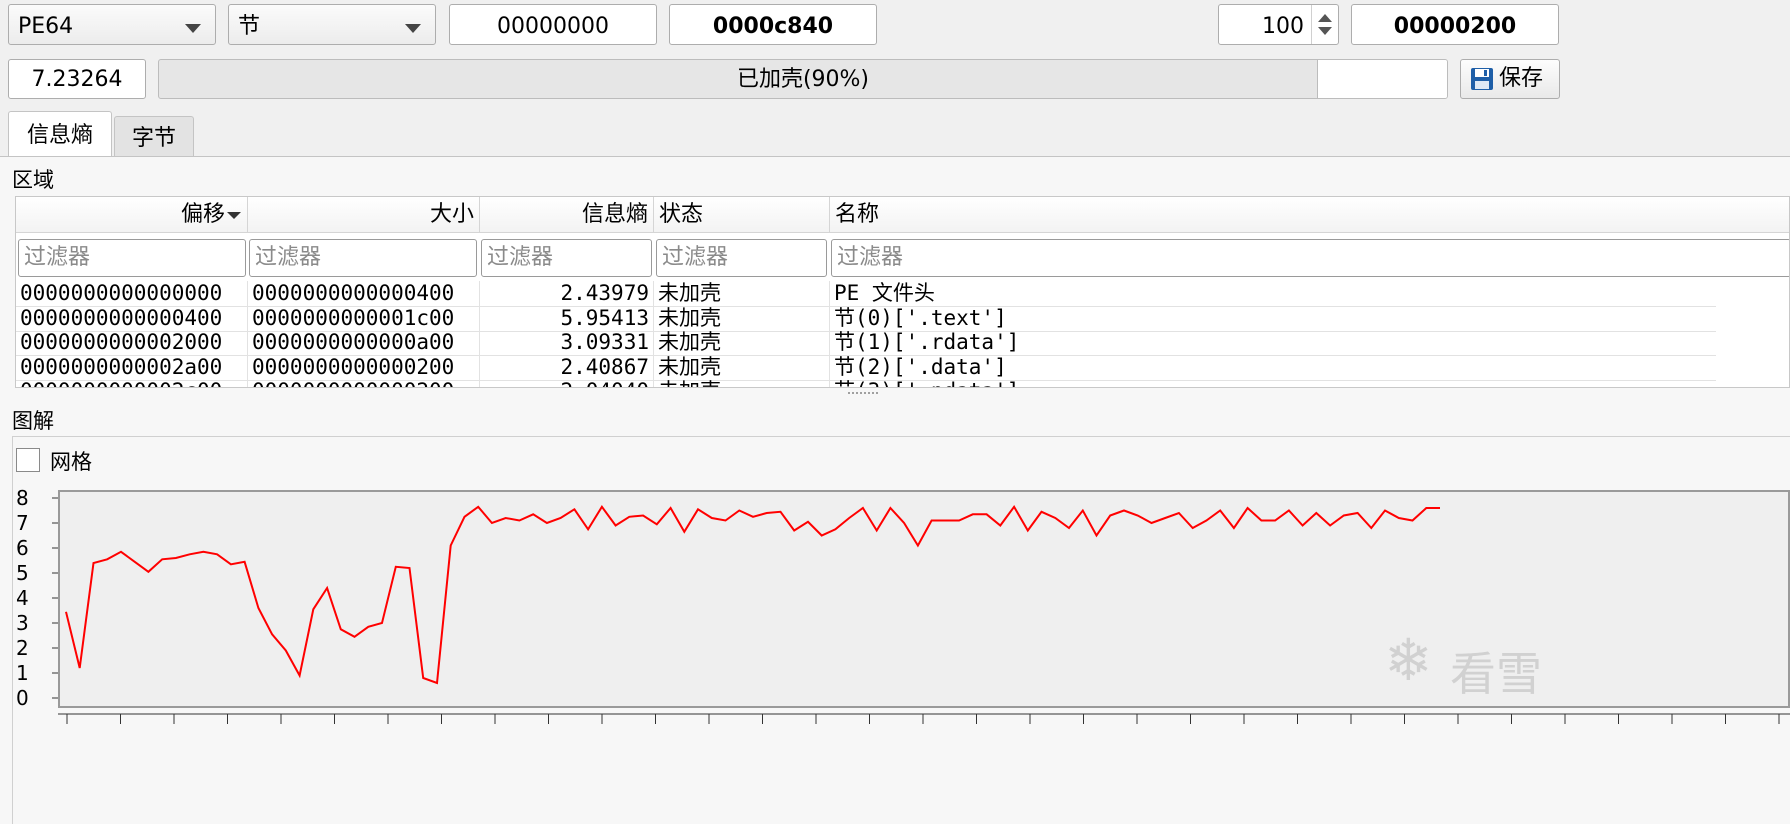 Image resolution: width=1790 pixels, height=824 pixels. I want to click on snowflake-icon: ❄, so click(1408, 660).